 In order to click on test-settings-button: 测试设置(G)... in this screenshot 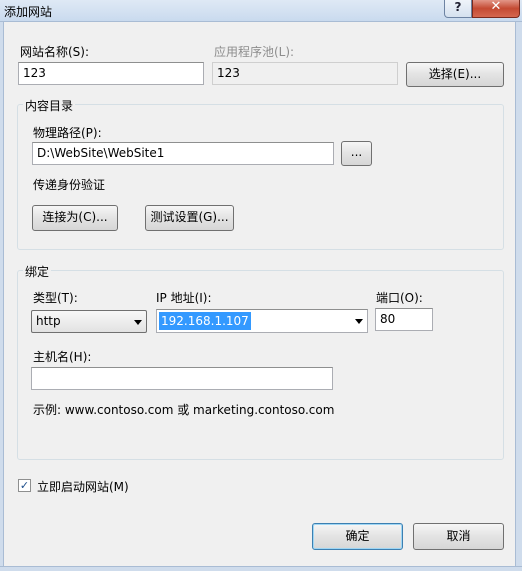, I will do `click(189, 218)`.